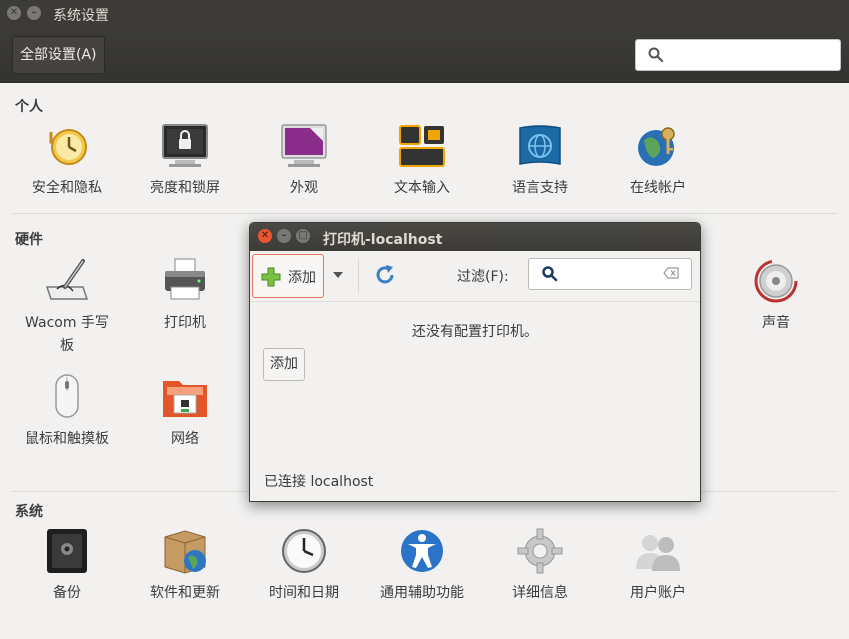 This screenshot has width=849, height=639. What do you see at coordinates (14, 13) in the screenshot?
I see `close-window-button: ✕` at bounding box center [14, 13].